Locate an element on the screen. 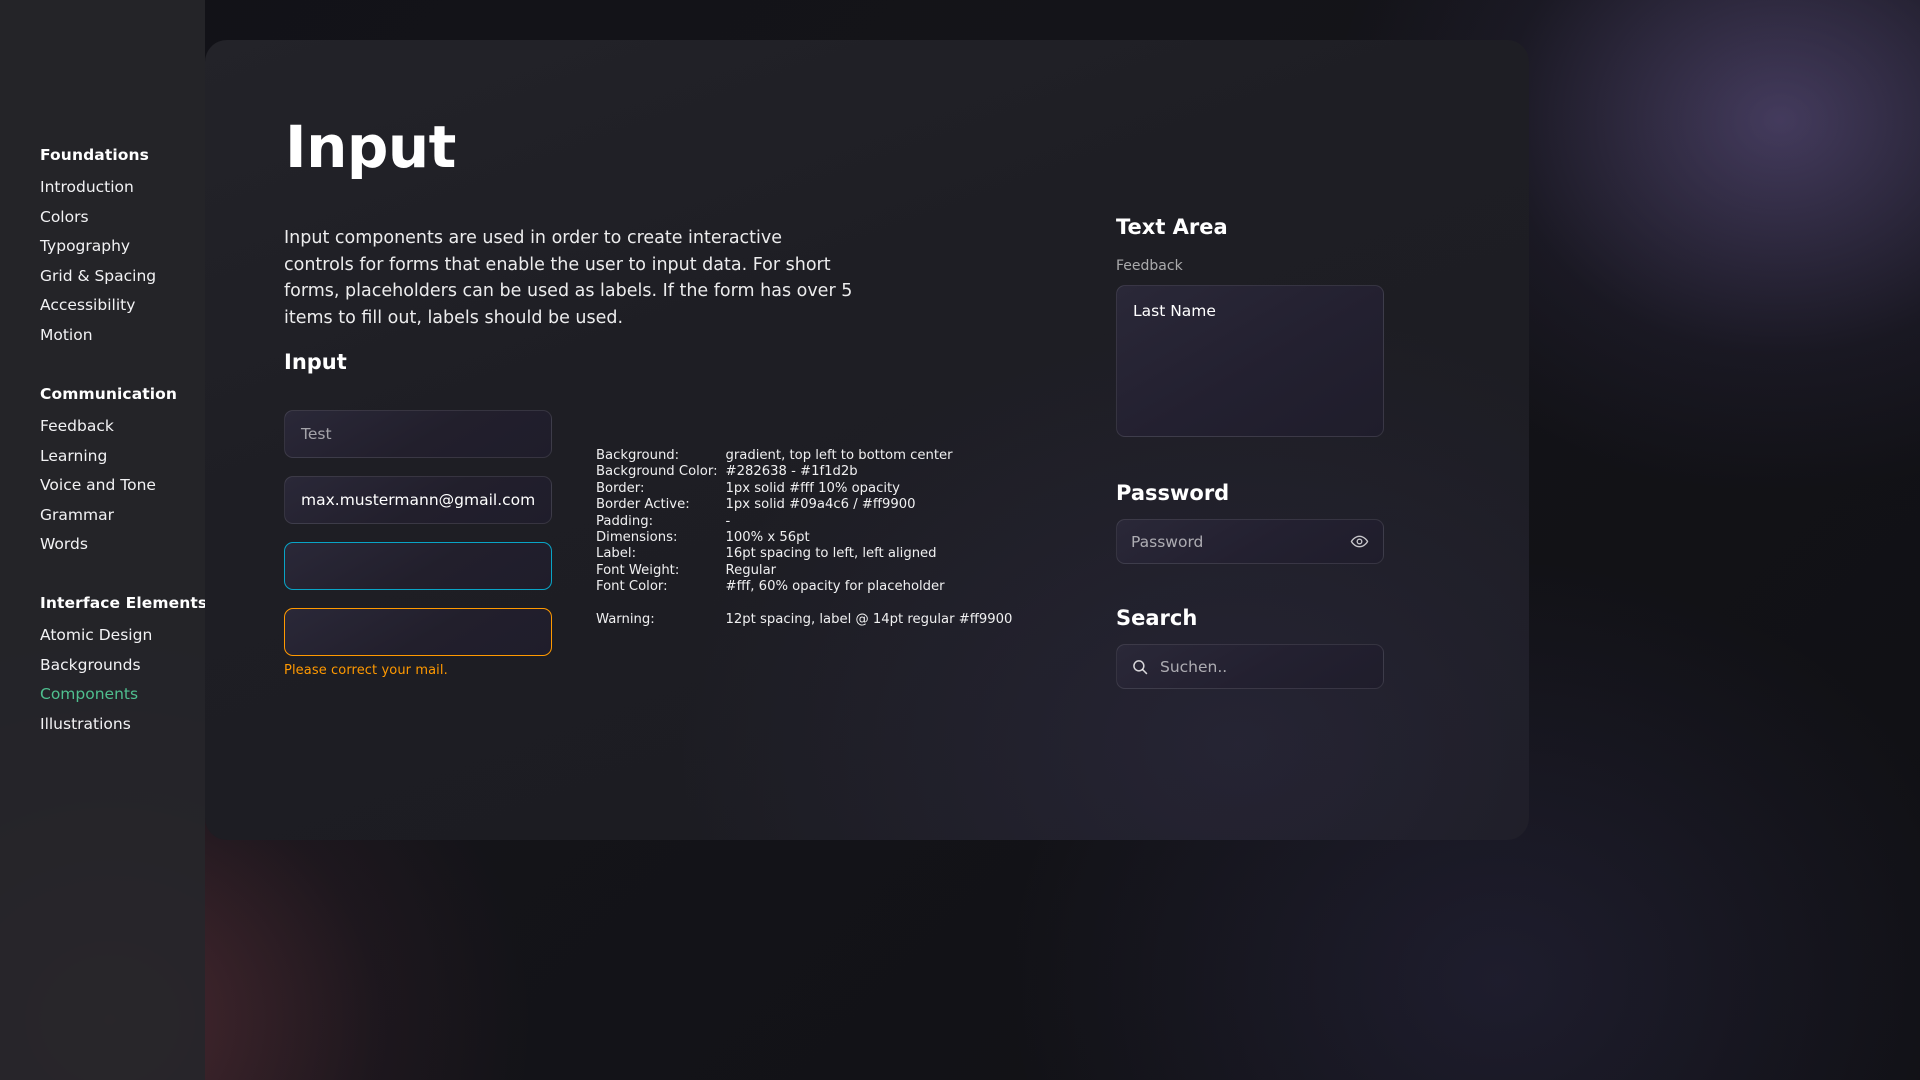 This screenshot has height=1080, width=1920. spec-key: Dimensions: is located at coordinates (637, 538).